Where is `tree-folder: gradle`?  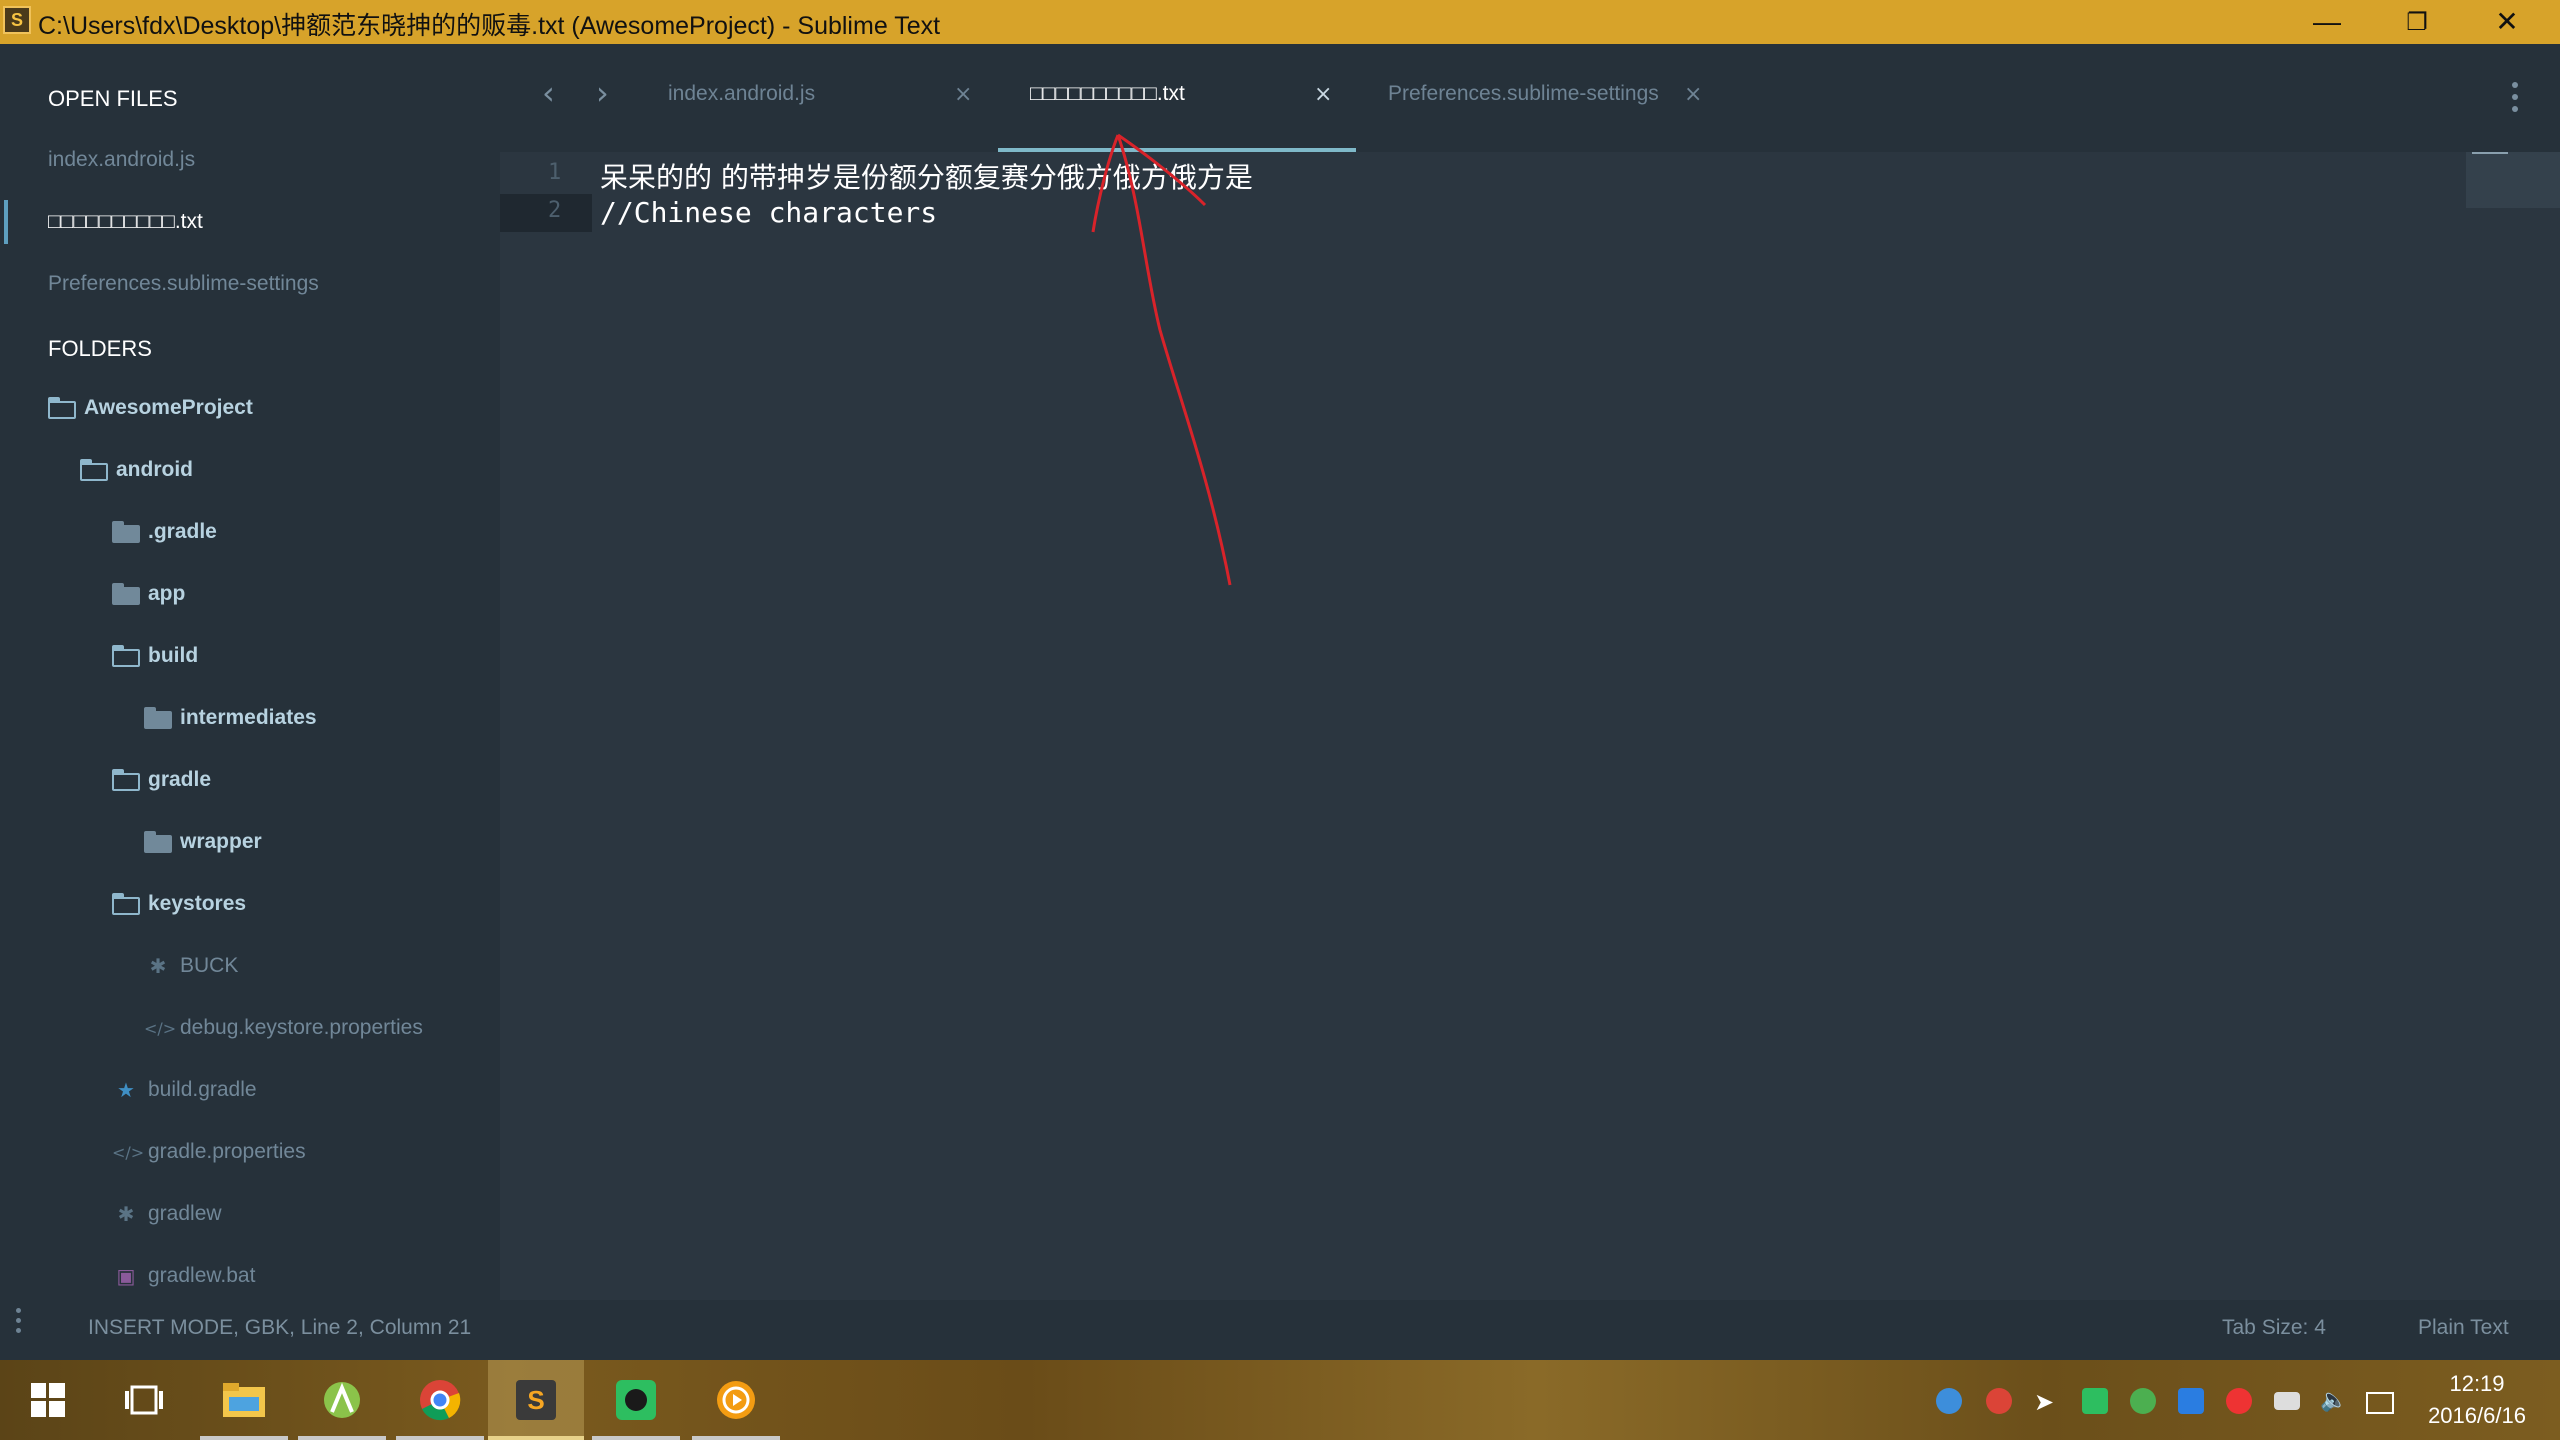 tree-folder: gradle is located at coordinates (161, 780).